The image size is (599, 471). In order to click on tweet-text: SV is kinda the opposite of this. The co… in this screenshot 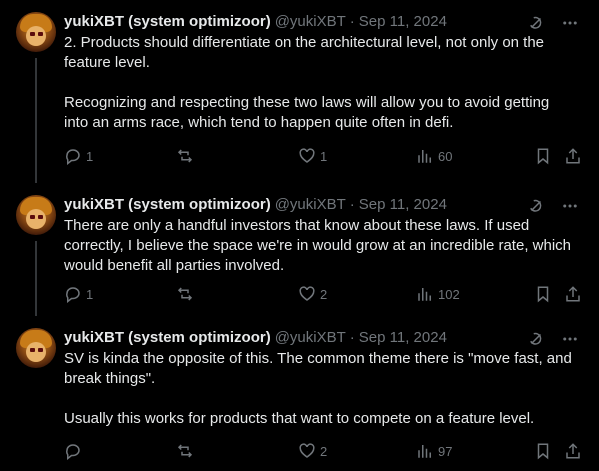, I will do `click(318, 388)`.